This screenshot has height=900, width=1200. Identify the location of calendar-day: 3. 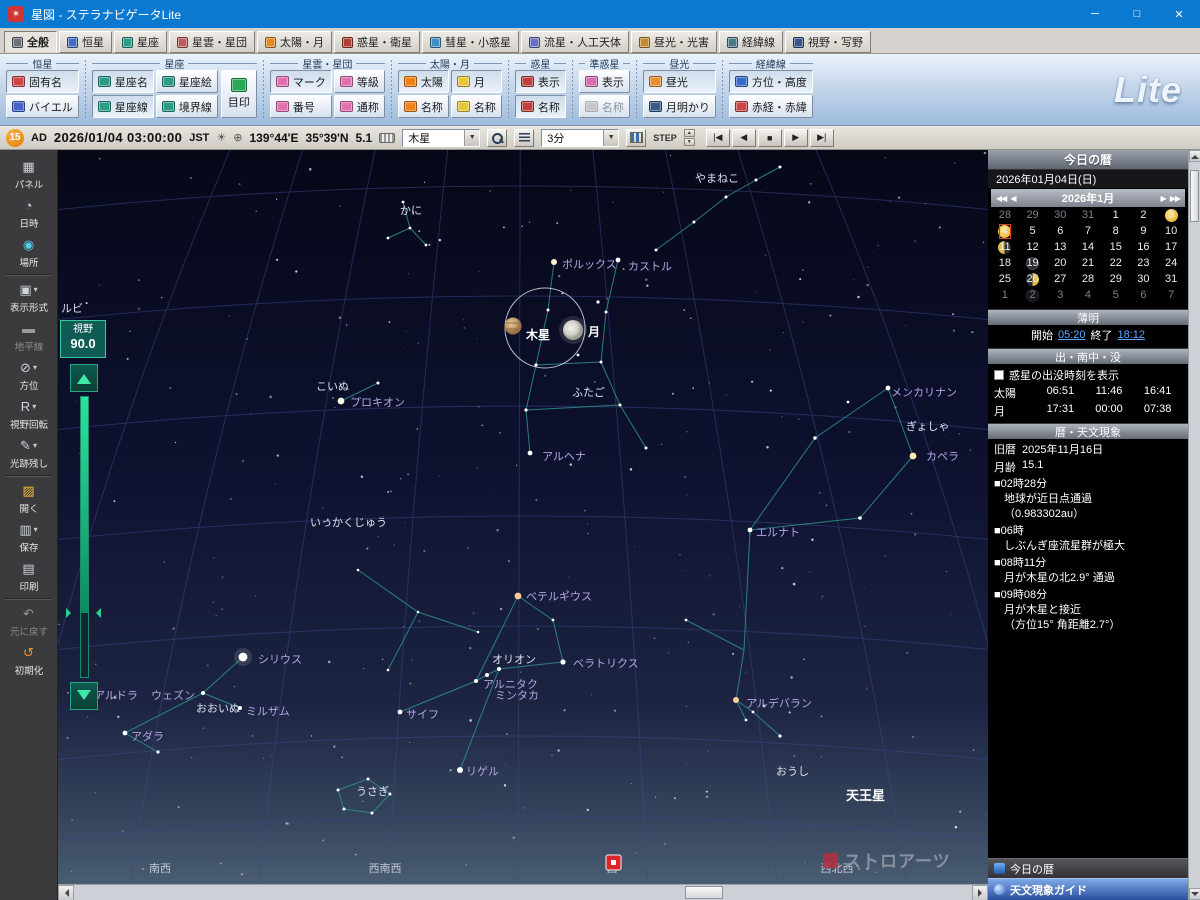
(1060, 295).